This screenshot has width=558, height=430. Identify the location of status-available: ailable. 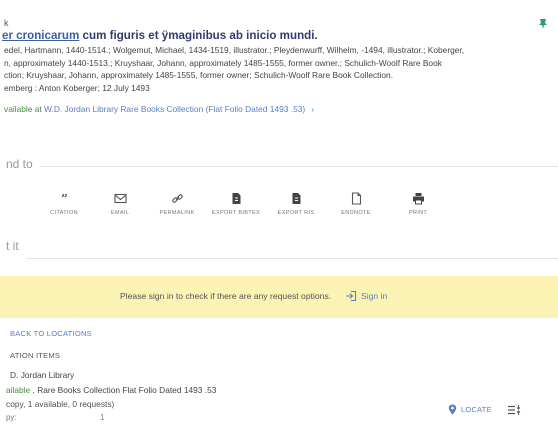
(18, 390).